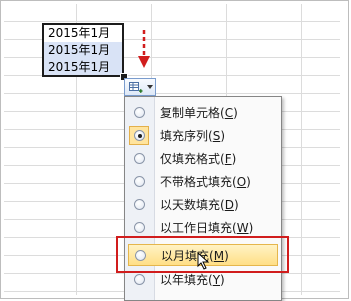 The image size is (351, 301). Describe the element at coordinates (229, 205) in the screenshot. I see `access-key: D` at that location.